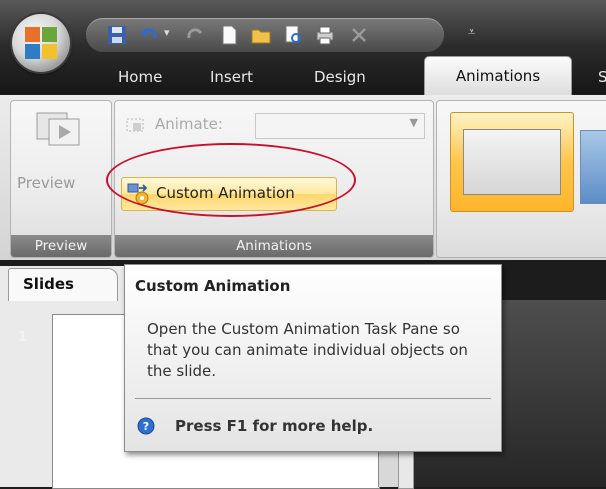  Describe the element at coordinates (229, 35) in the screenshot. I see `new-document-icon` at that location.